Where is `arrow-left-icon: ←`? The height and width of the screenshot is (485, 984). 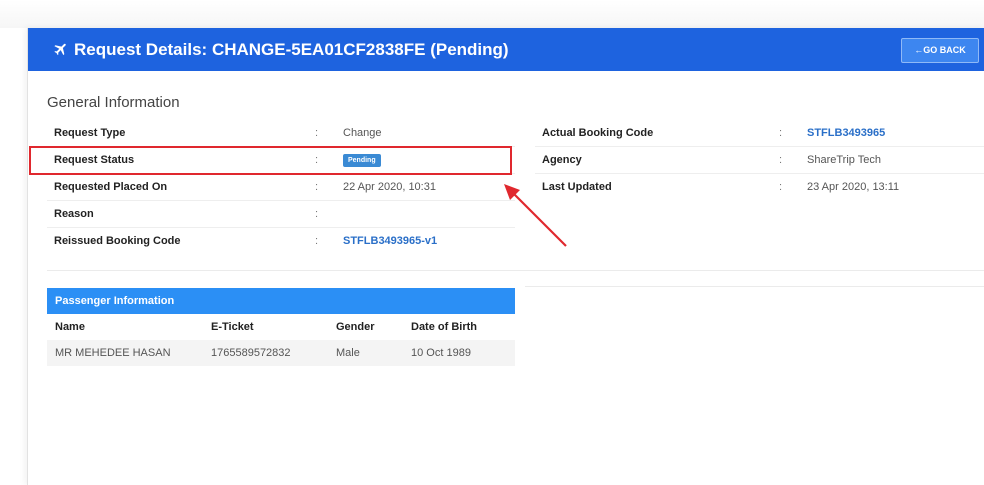 arrow-left-icon: ← is located at coordinates (919, 50).